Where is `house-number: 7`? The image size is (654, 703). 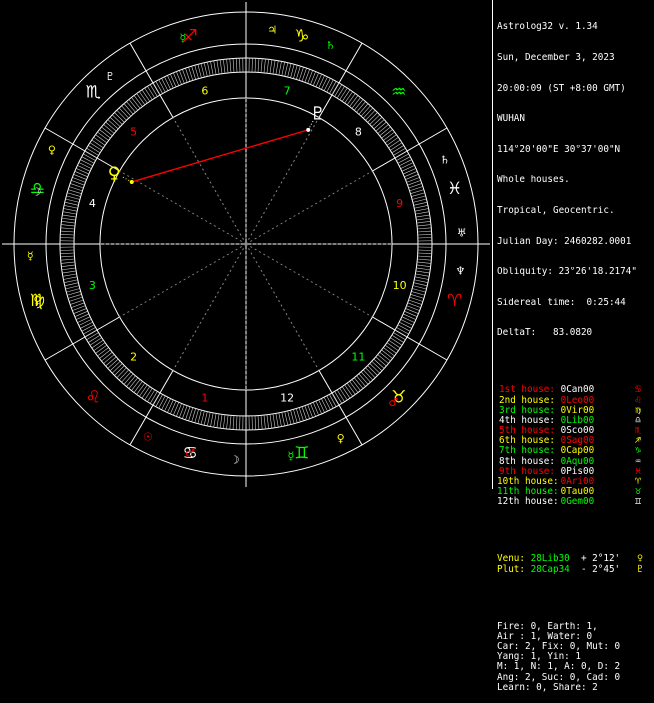
house-number: 7 is located at coordinates (287, 90).